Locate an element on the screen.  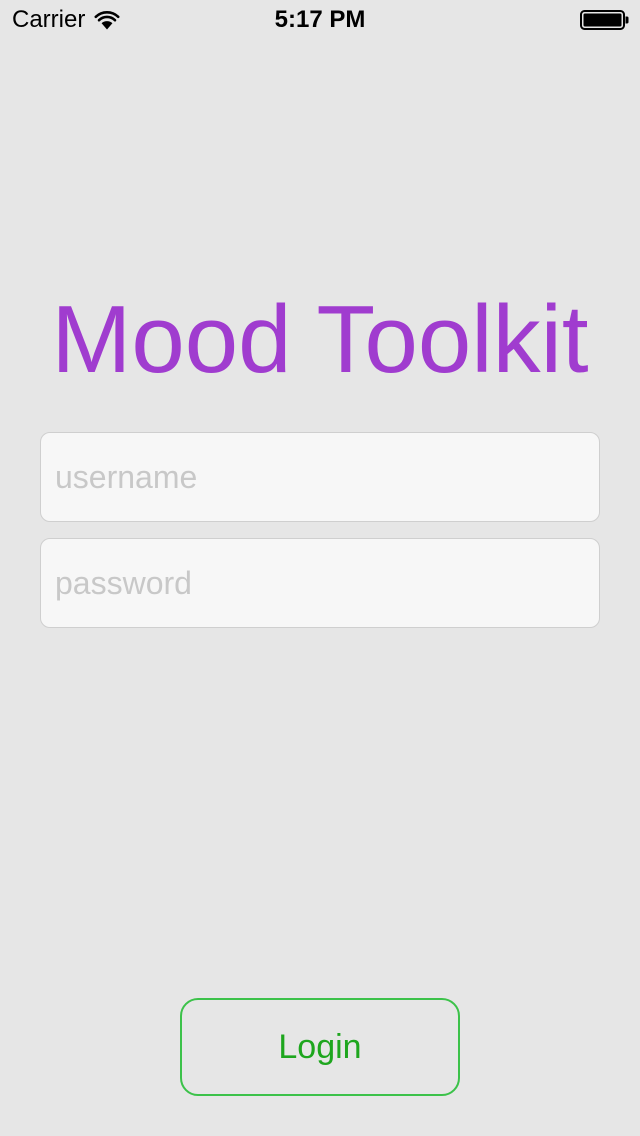
app-title: Mood Toolkit is located at coordinates (320, 339).